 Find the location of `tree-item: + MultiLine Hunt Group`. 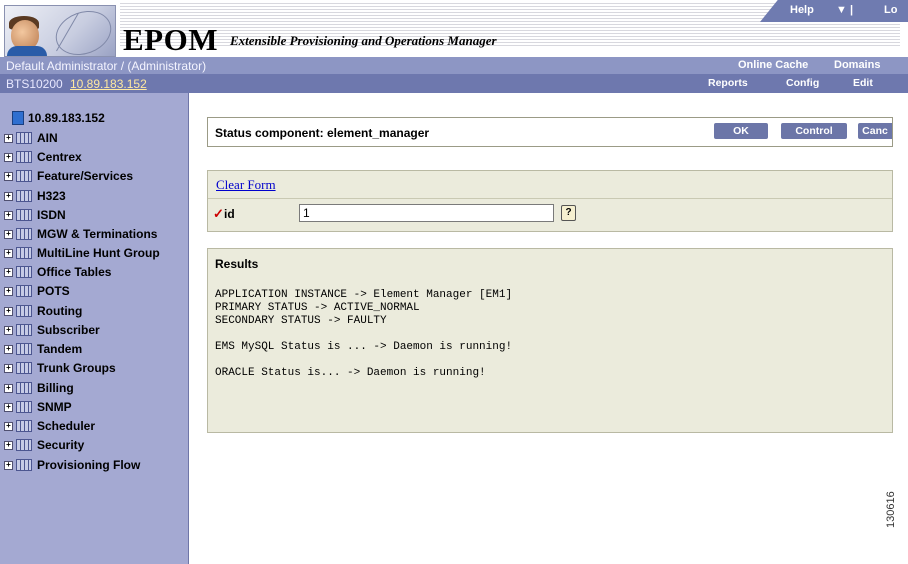

tree-item: + MultiLine Hunt Group is located at coordinates (82, 253).